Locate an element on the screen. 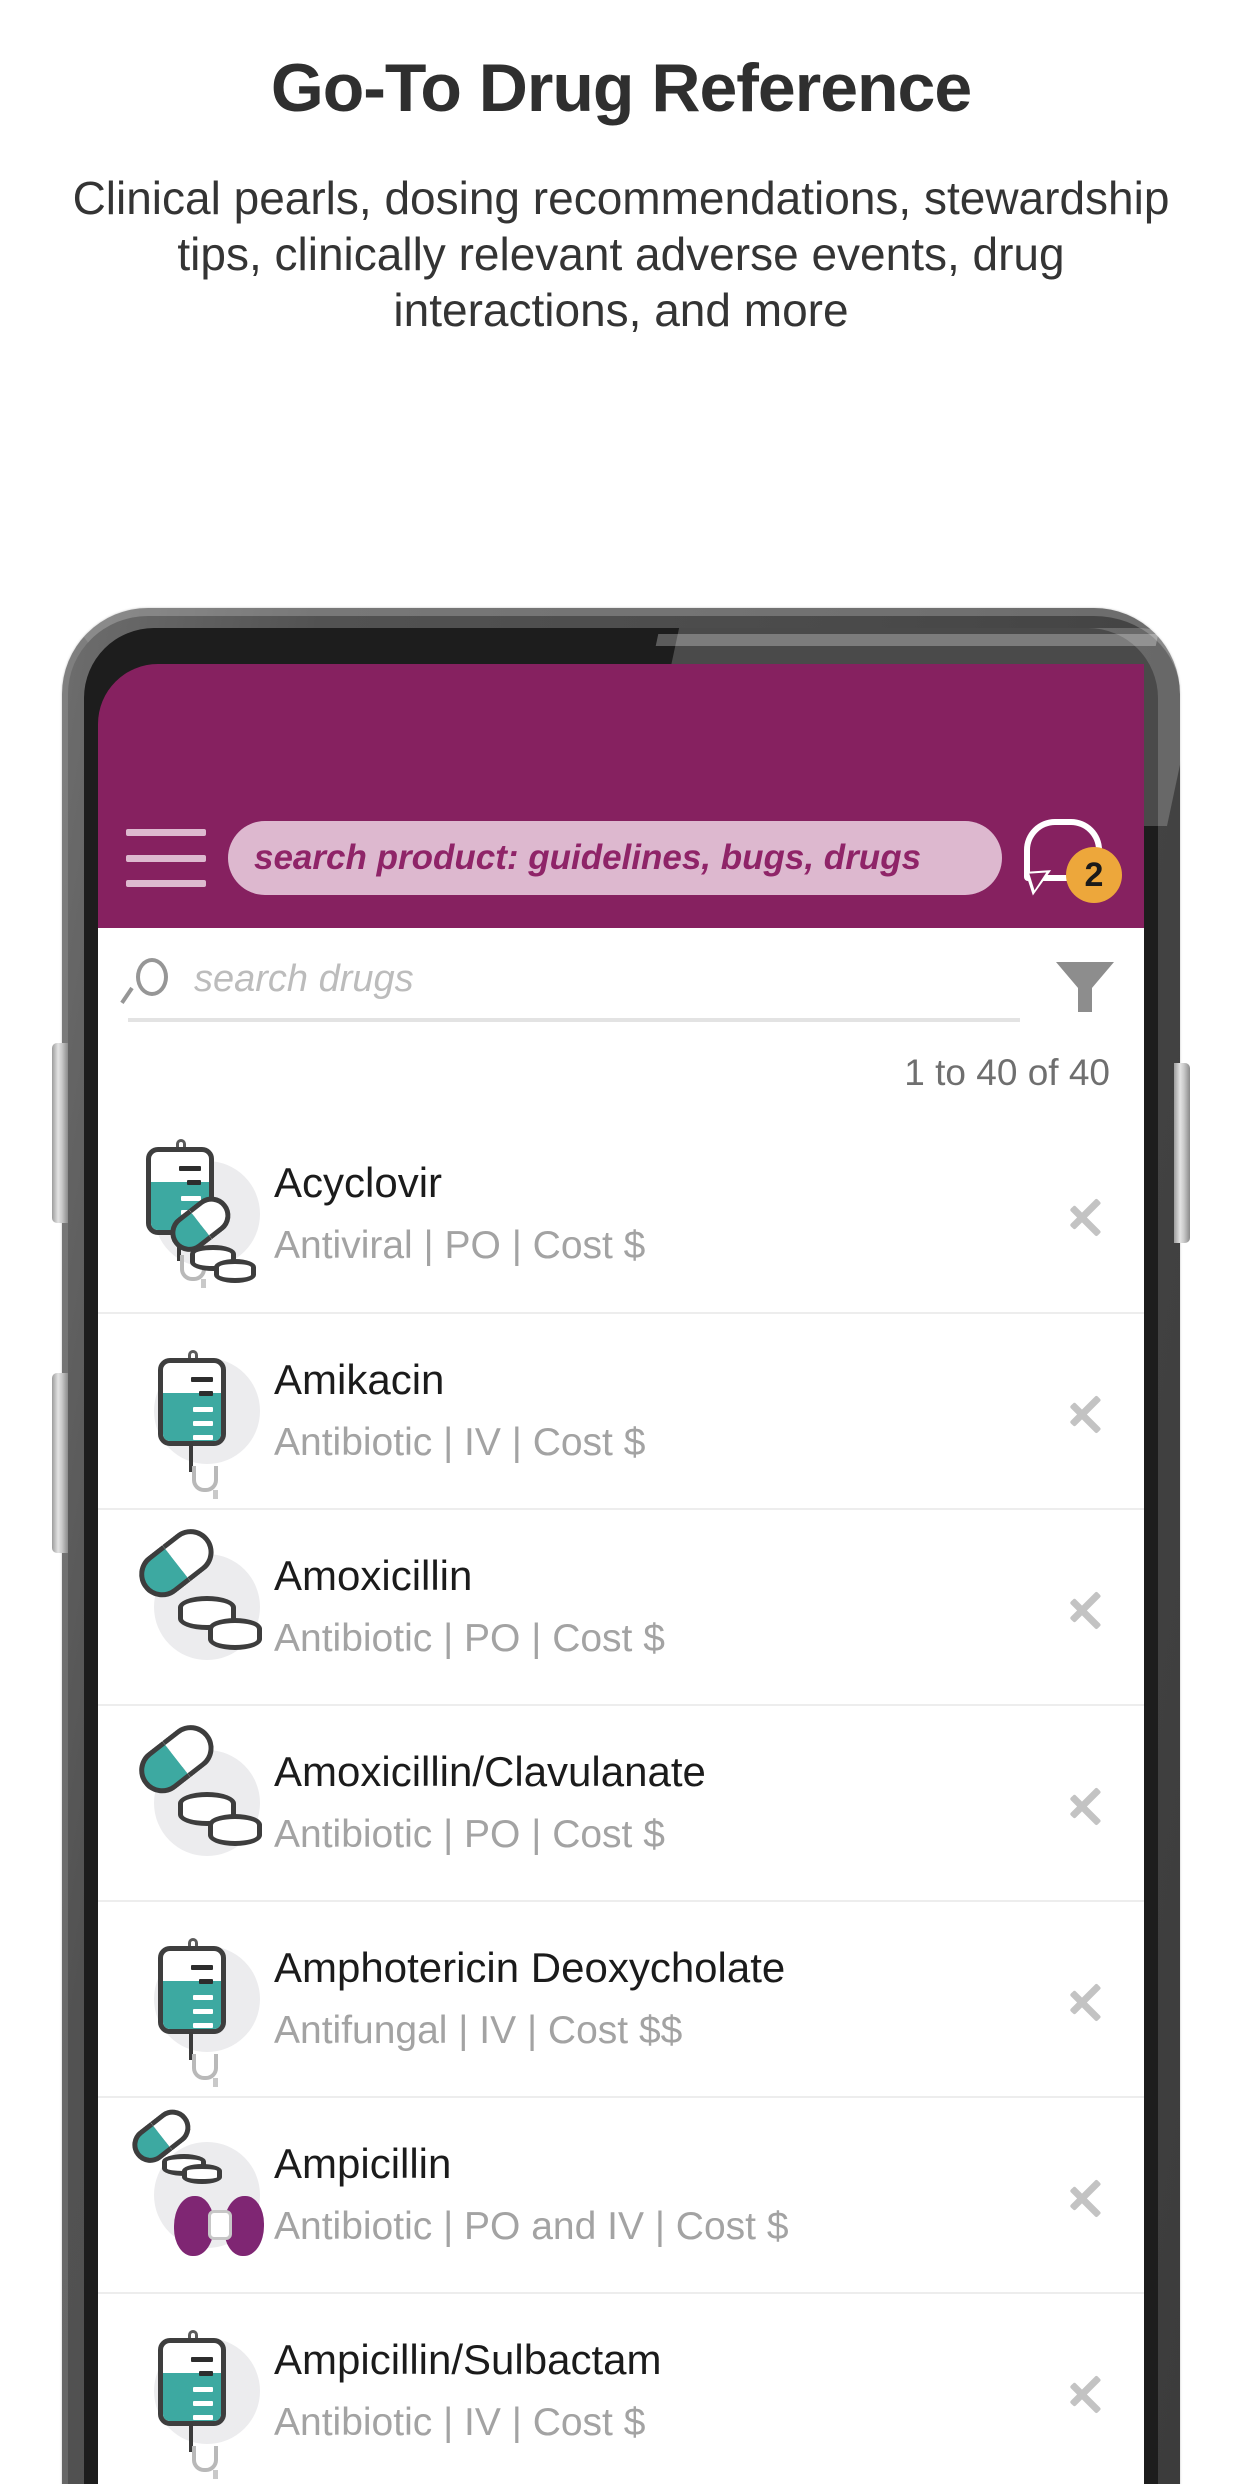  chat-bubble-tail is located at coordinates (1039, 883).